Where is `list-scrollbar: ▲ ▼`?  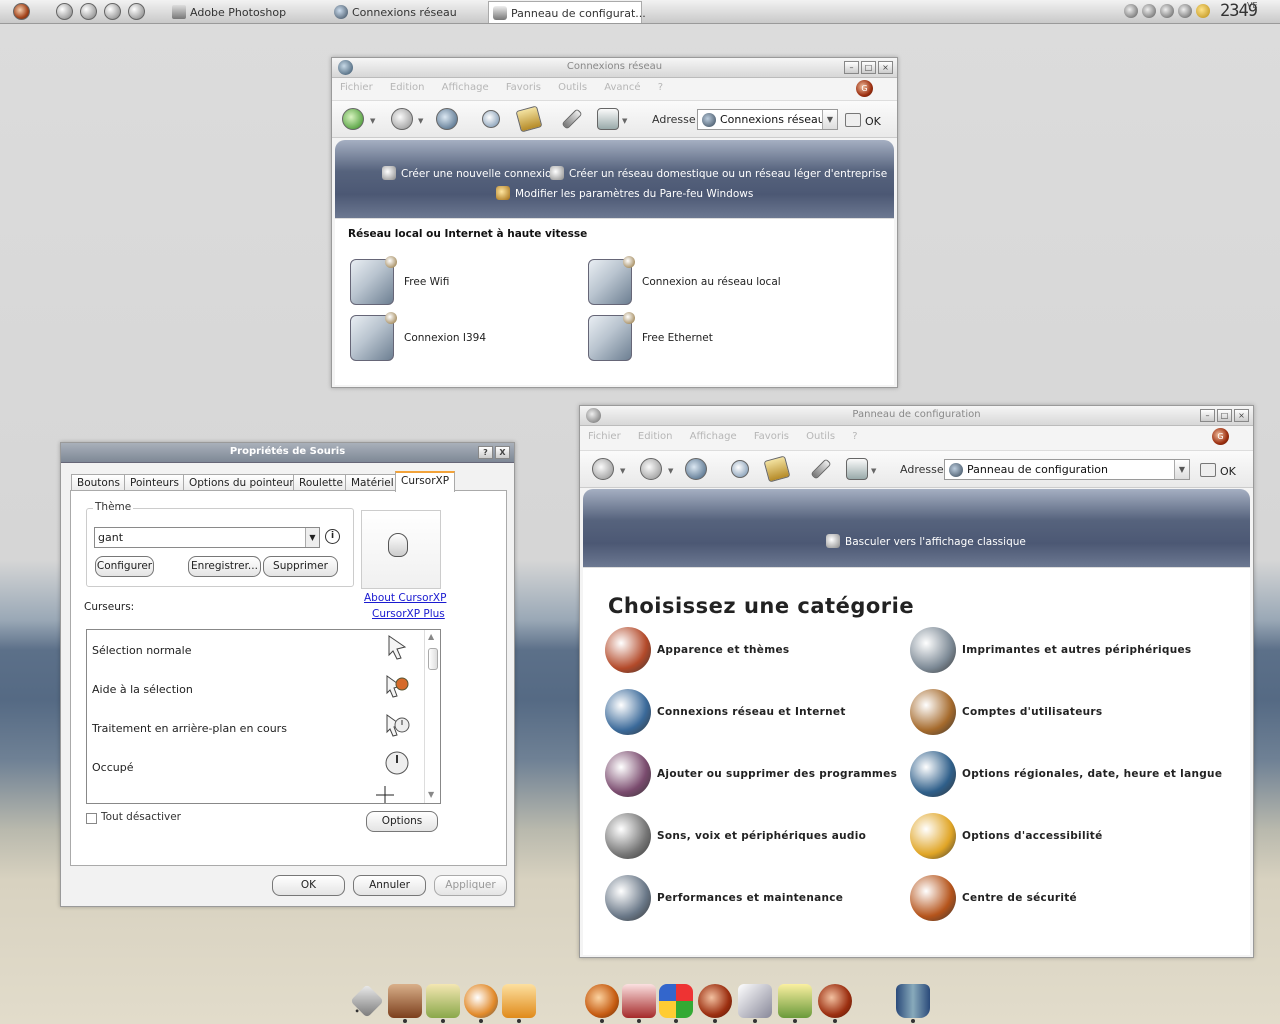
list-scrollbar: ▲ ▼ is located at coordinates (432, 716).